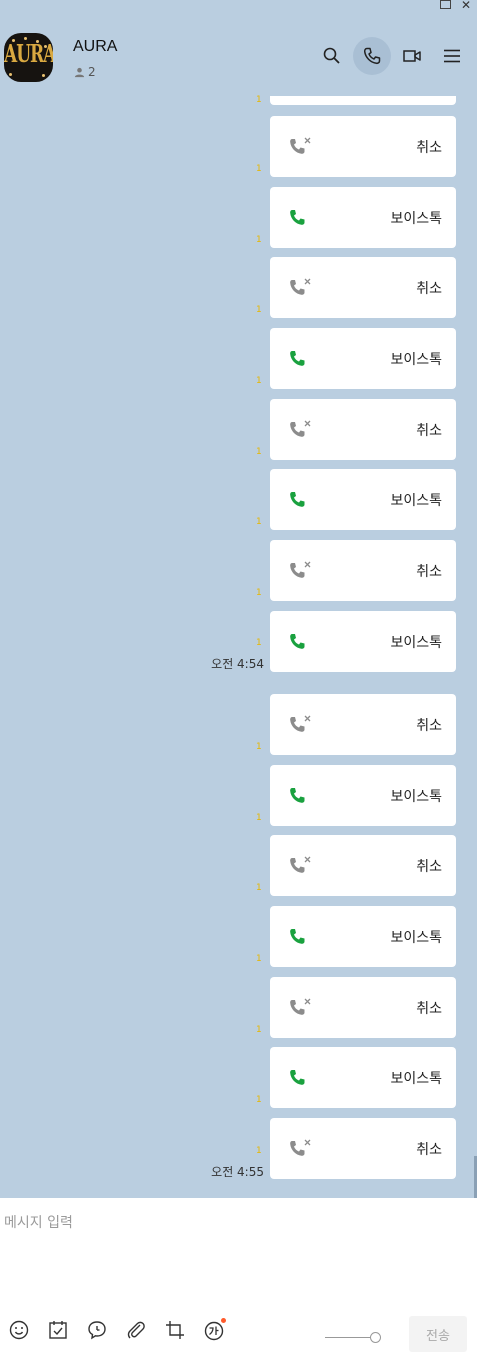 The height and width of the screenshot is (1353, 477). I want to click on message-composer: 전송, so click(238, 1275).